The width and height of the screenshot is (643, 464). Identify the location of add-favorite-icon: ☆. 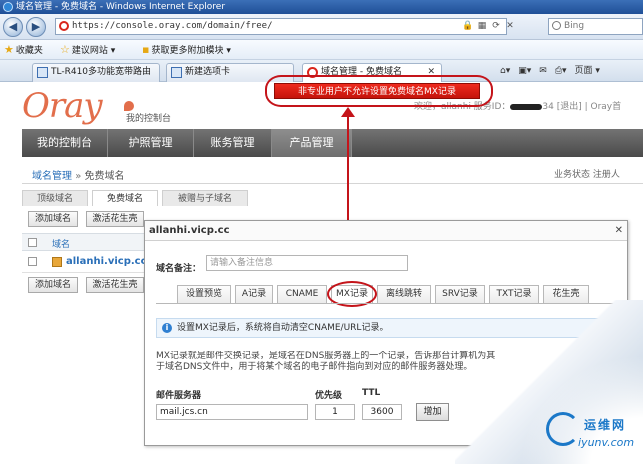
(65, 49).